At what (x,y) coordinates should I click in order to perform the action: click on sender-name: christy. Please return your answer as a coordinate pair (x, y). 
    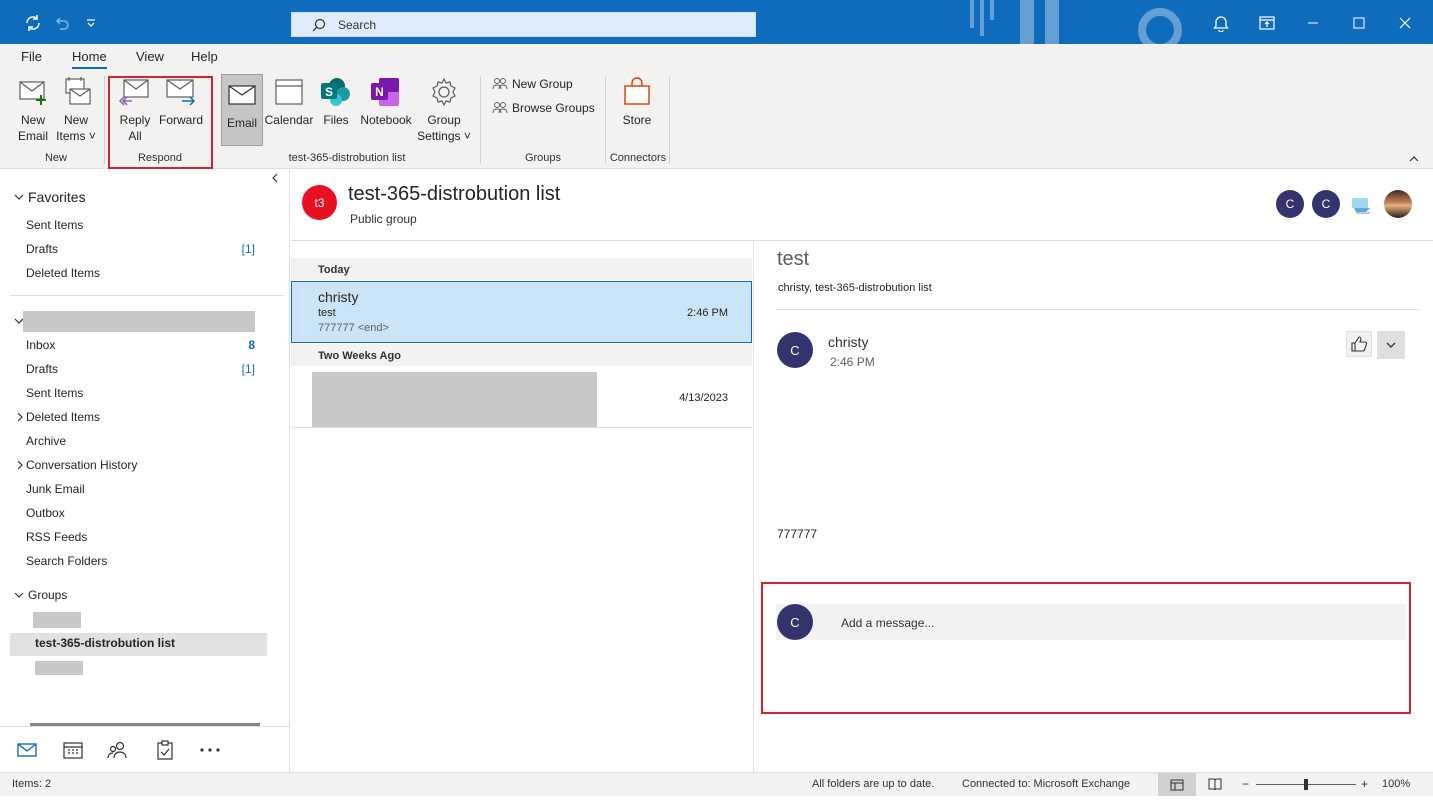
    Looking at the image, I should click on (848, 342).